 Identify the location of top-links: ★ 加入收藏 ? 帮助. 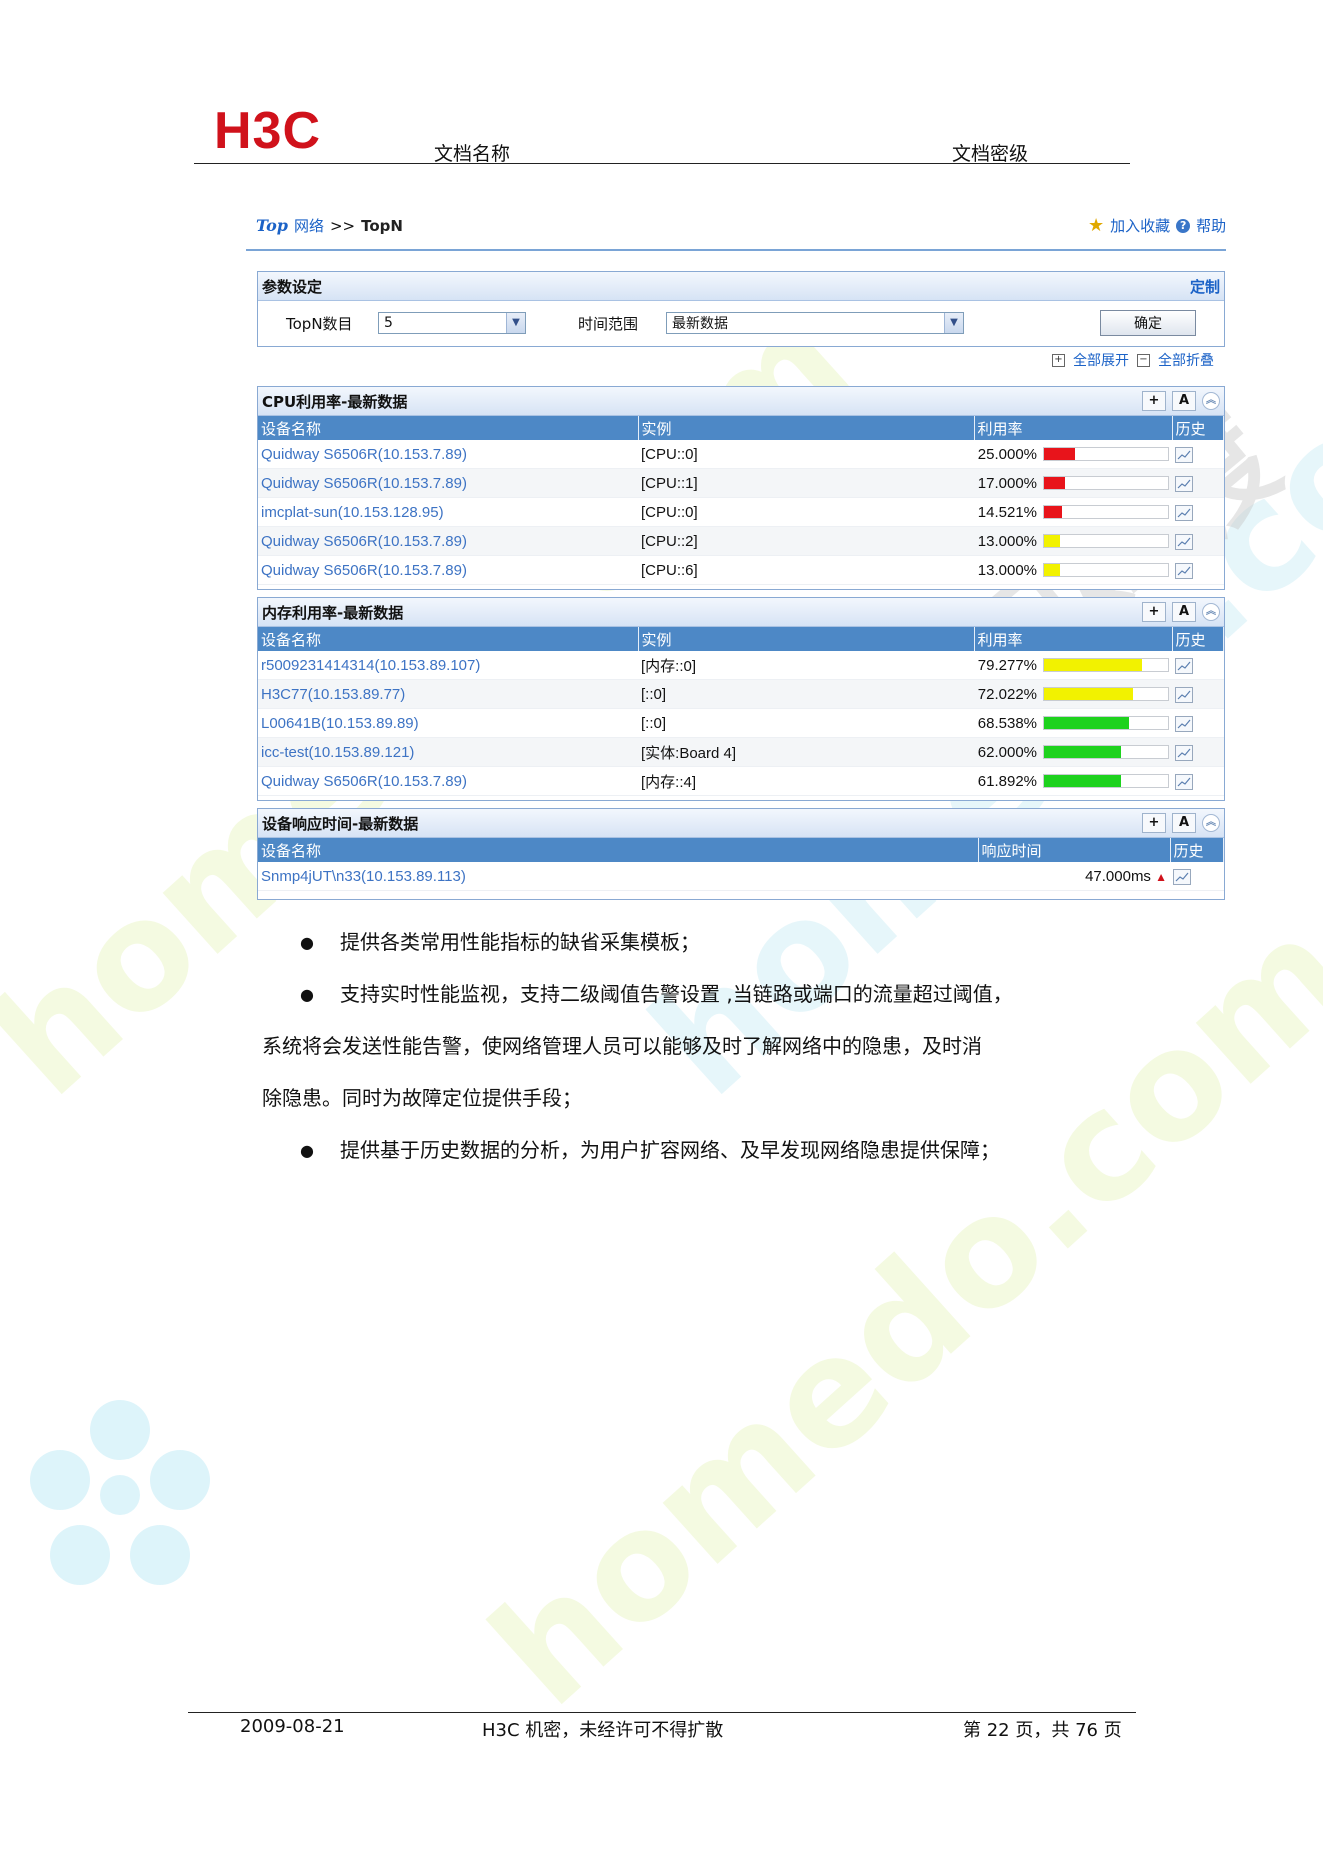
(1157, 225).